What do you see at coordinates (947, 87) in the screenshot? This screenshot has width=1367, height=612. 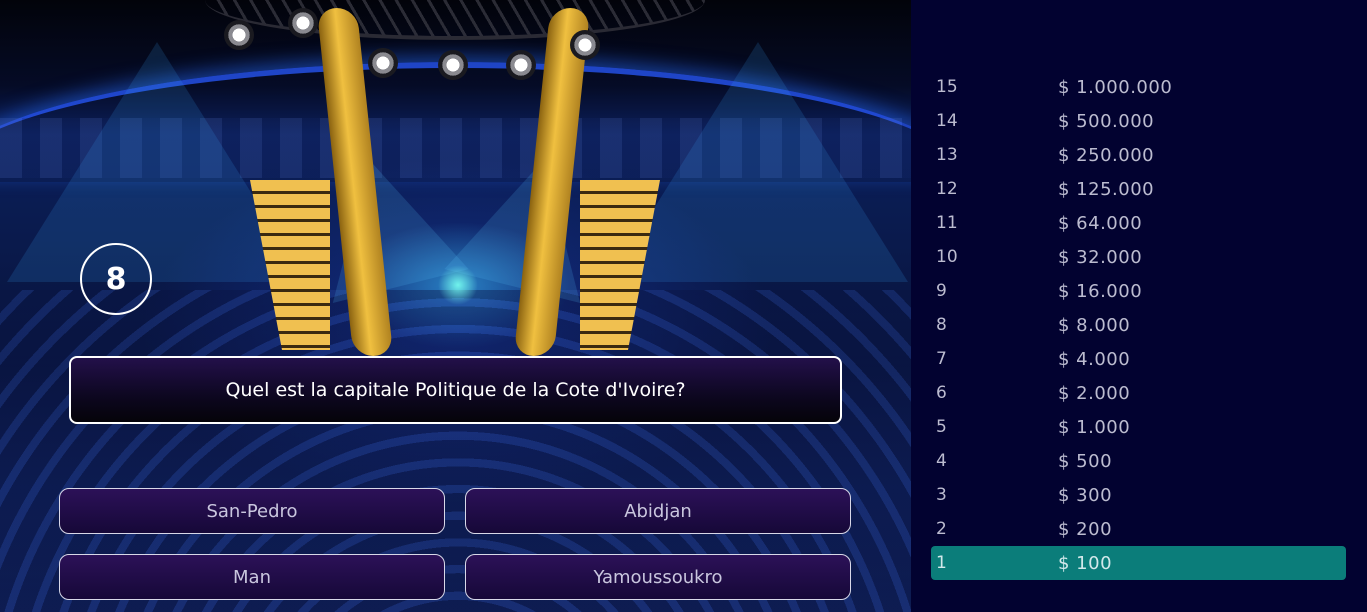 I see `ladder-level: 15` at bounding box center [947, 87].